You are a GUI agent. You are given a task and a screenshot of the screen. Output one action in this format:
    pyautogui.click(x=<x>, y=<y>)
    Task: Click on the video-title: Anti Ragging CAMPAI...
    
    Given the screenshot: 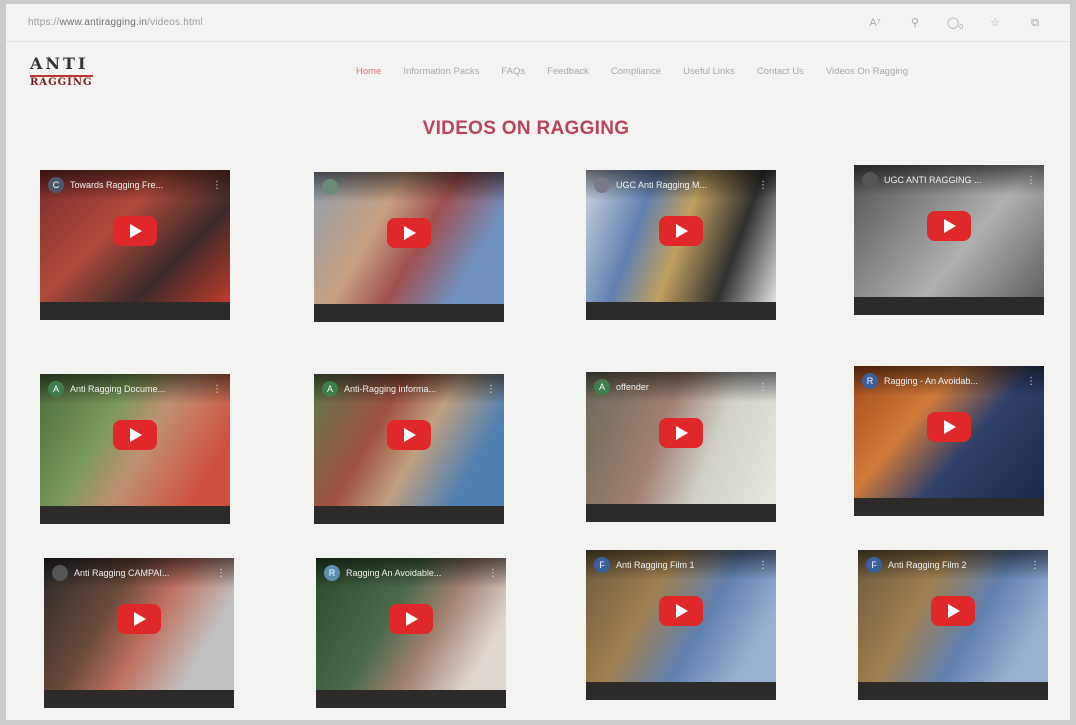 What is the action you would take?
    pyautogui.click(x=142, y=573)
    